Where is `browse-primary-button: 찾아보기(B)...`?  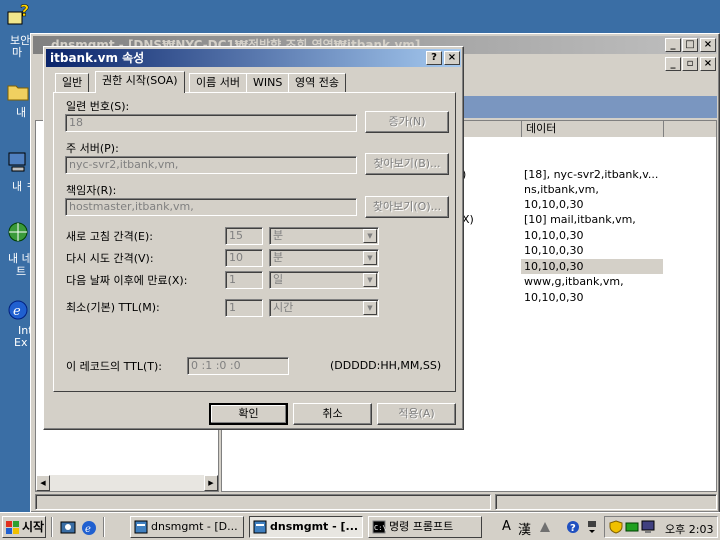
browse-primary-button: 찾아보기(B)... is located at coordinates (407, 164).